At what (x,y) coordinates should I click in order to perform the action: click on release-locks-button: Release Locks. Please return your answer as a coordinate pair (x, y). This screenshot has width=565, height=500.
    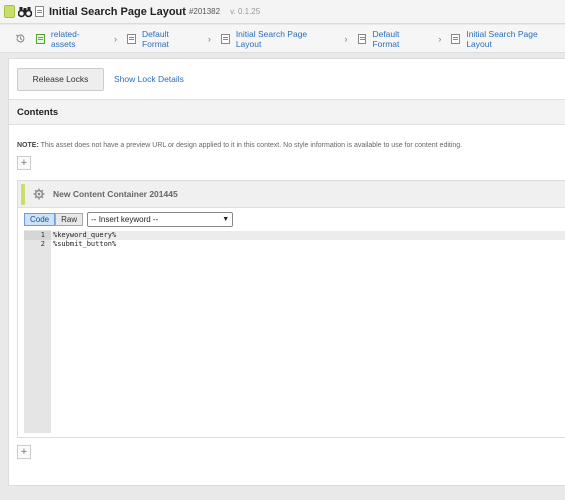
    Looking at the image, I should click on (60, 79).